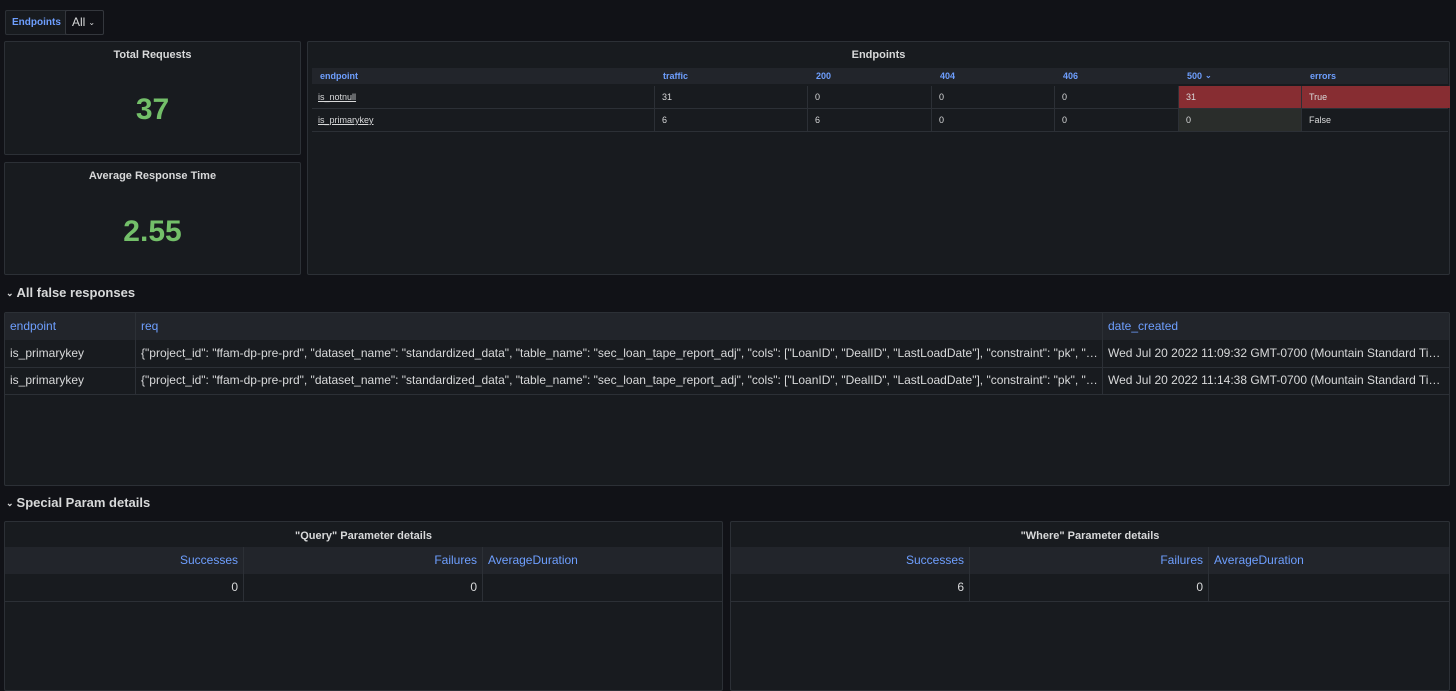 The image size is (1456, 691). Describe the element at coordinates (993, 76) in the screenshot. I see `column-header-404: 404` at that location.